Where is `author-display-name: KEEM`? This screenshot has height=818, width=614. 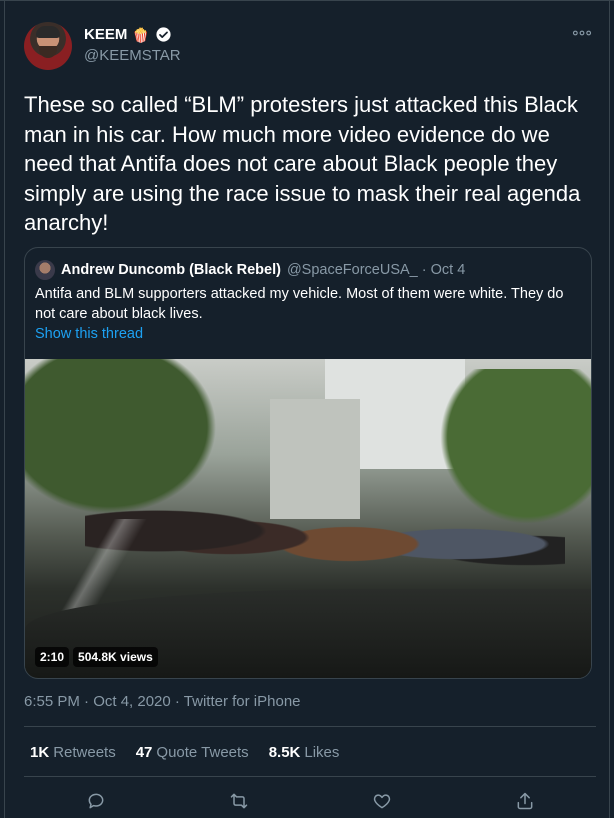
author-display-name: KEEM is located at coordinates (105, 34).